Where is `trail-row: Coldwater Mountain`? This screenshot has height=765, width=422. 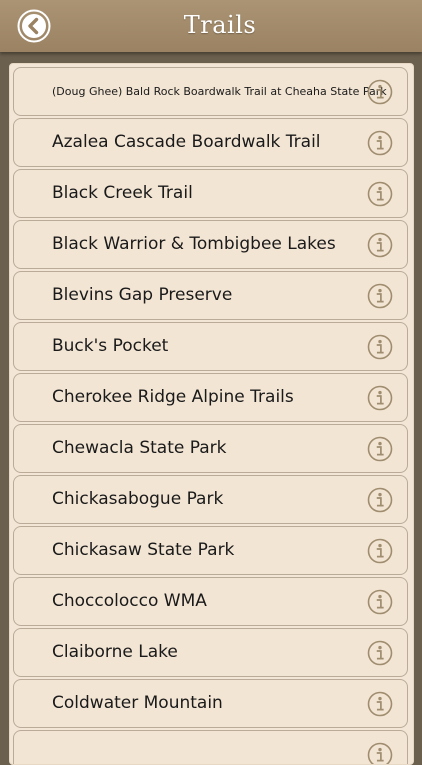
trail-row: Coldwater Mountain is located at coordinates (210, 703).